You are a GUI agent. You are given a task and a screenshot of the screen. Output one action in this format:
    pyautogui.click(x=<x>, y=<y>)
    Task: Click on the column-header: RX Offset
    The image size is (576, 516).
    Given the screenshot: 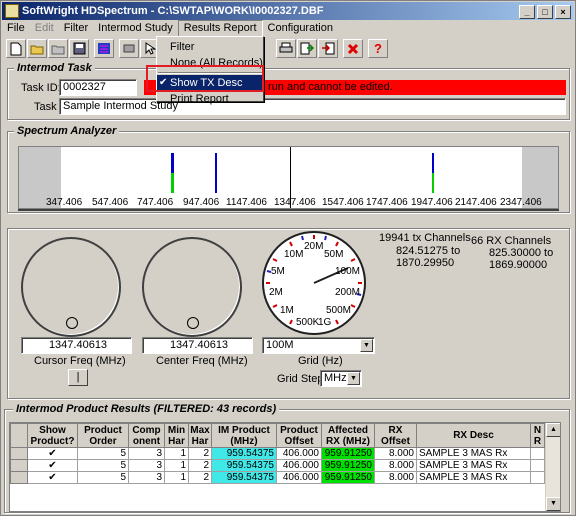 What is the action you would take?
    pyautogui.click(x=395, y=435)
    